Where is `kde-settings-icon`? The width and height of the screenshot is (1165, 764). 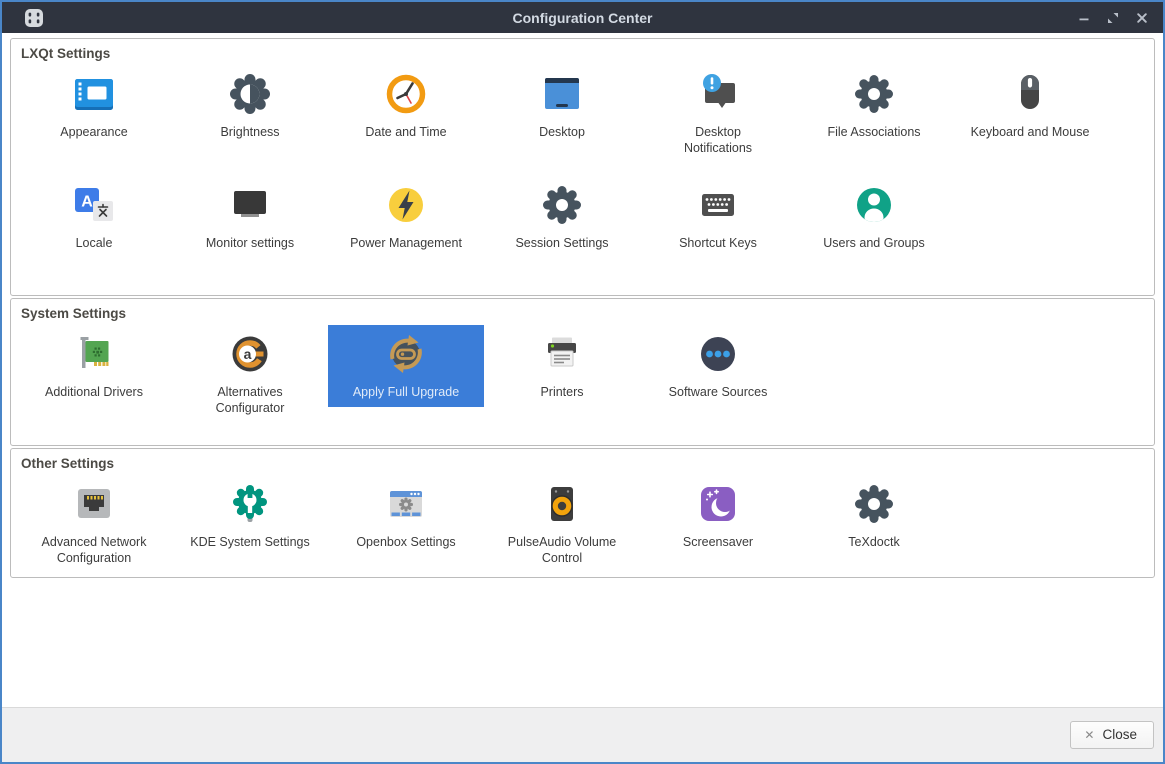
kde-settings-icon is located at coordinates (250, 504).